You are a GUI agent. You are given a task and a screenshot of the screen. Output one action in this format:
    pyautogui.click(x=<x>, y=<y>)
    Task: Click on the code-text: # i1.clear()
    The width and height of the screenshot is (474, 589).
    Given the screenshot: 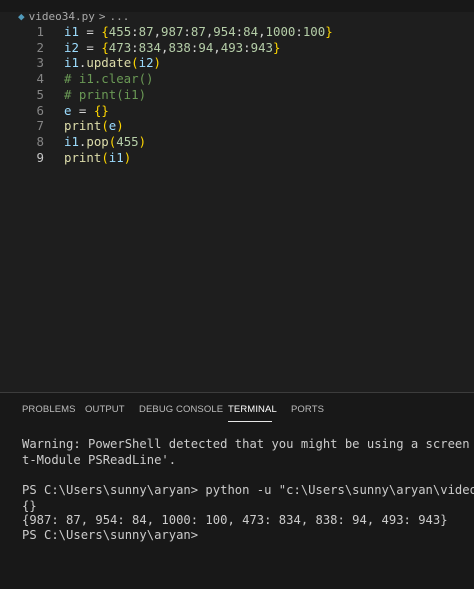 What is the action you would take?
    pyautogui.click(x=109, y=79)
    